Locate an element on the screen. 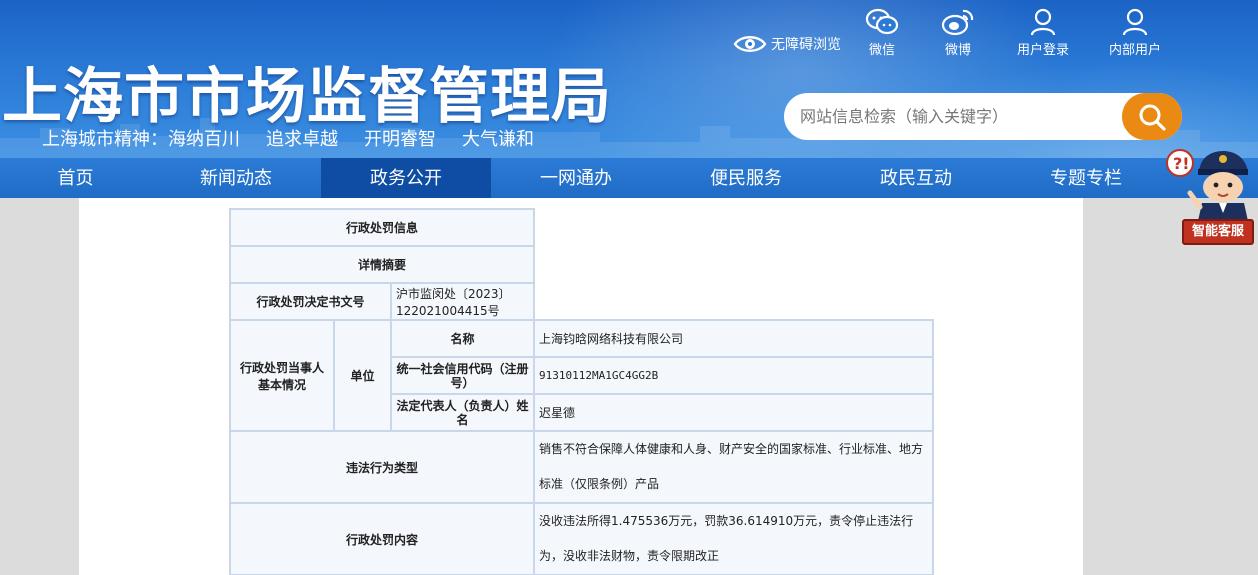 This screenshot has height=575, width=1258. wechat-link: 微信 is located at coordinates (882, 32).